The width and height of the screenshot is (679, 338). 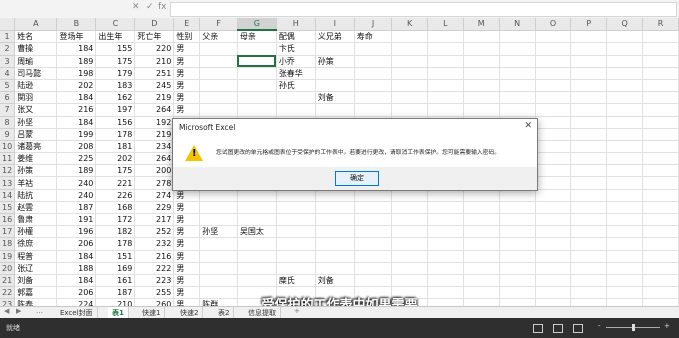 What do you see at coordinates (115, 256) in the screenshot?
I see `cell: 151` at bounding box center [115, 256].